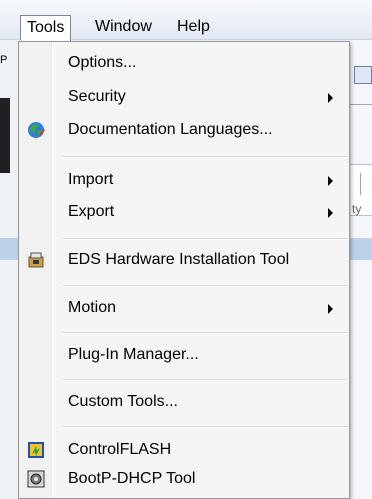  Describe the element at coordinates (184, 97) in the screenshot. I see `menu-item-security: Security` at that location.